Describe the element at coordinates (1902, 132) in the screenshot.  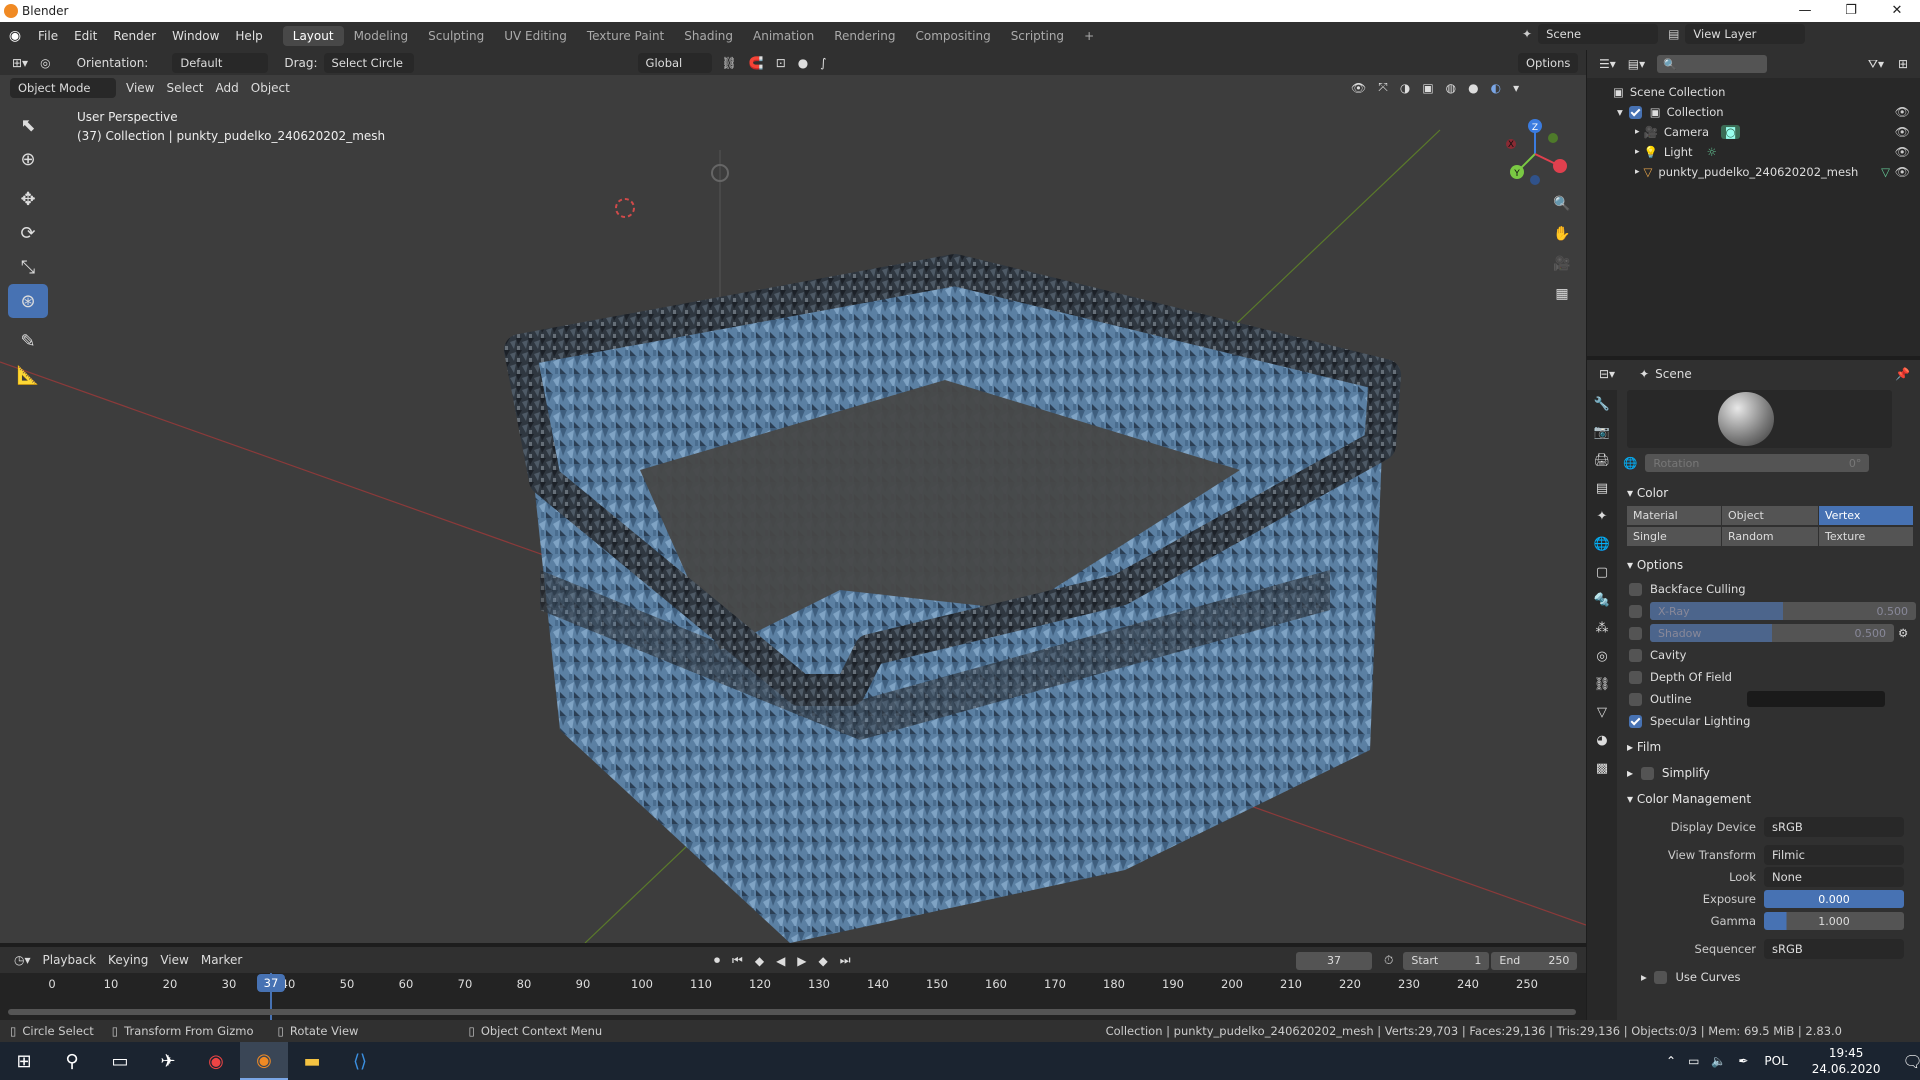
I see `camera-visibility-icon: 👁` at that location.